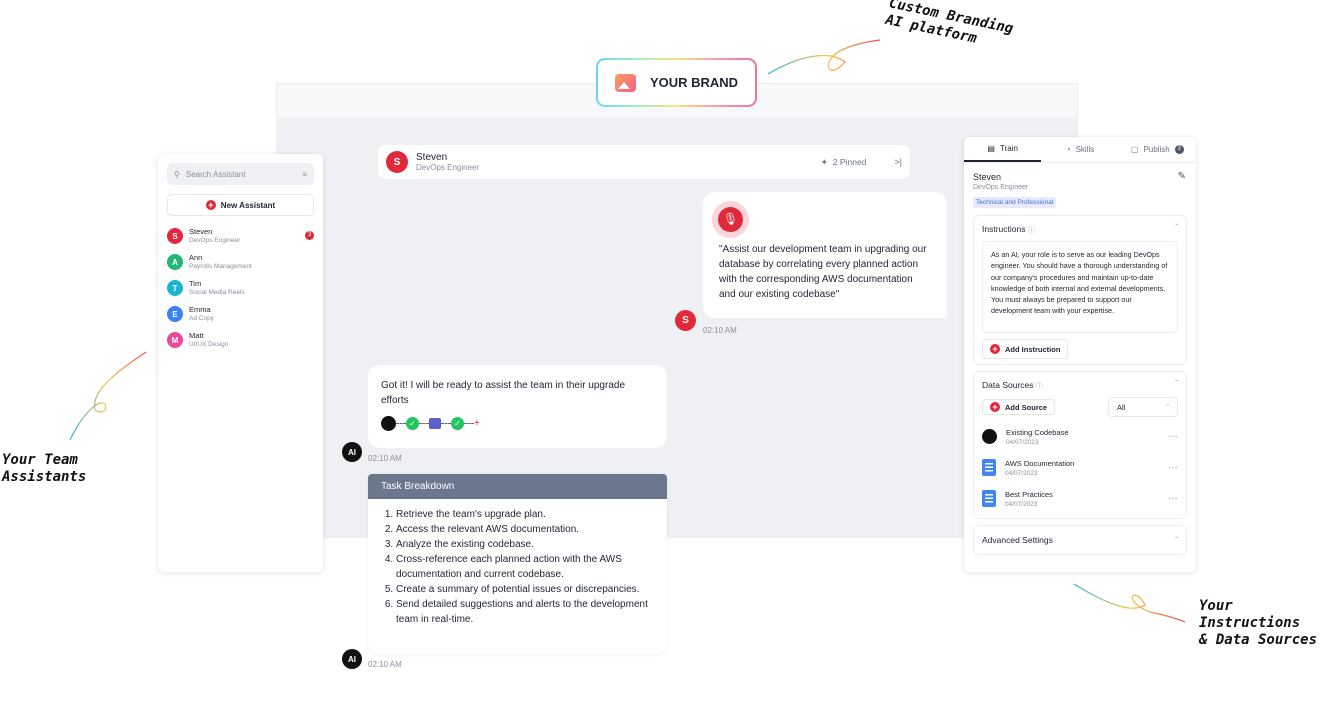  Describe the element at coordinates (240, 340) in the screenshot. I see `sidebar-item-matt: M Matt UI/UX Design` at that location.